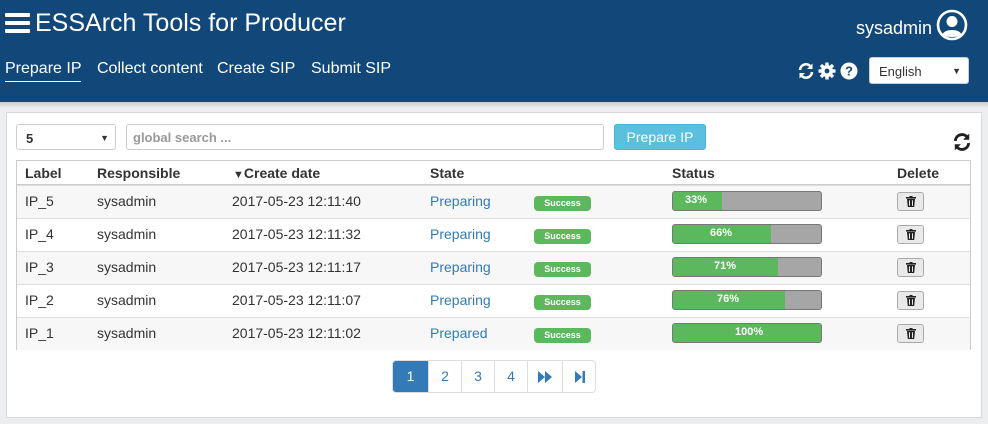  Describe the element at coordinates (138, 173) in the screenshot. I see `column-header-responsible: Responsible` at that location.